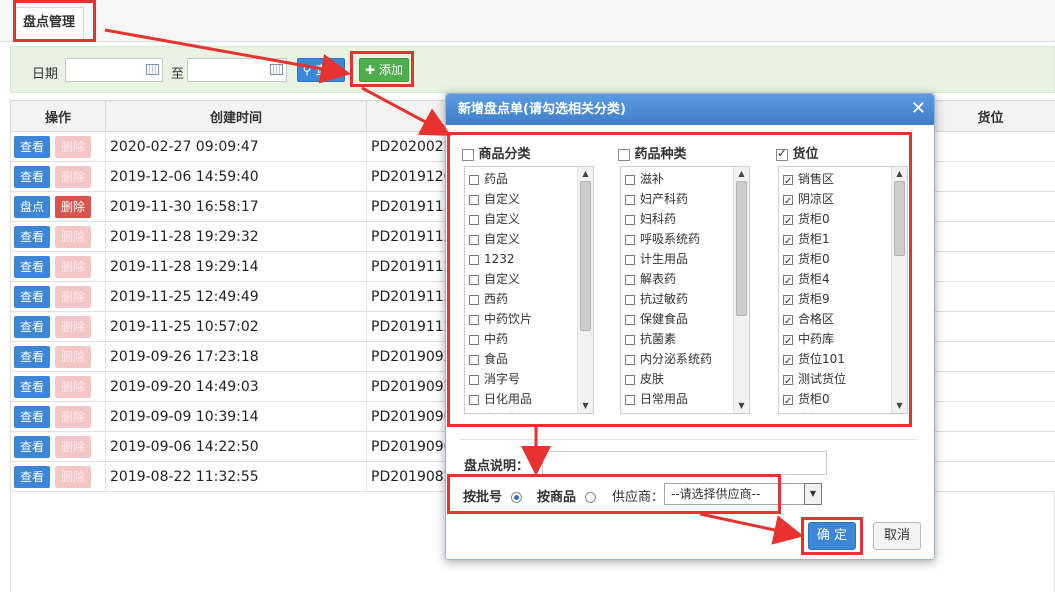 The height and width of the screenshot is (592, 1055). Describe the element at coordinates (406, 111) in the screenshot. I see `arrow-to-categories` at that location.